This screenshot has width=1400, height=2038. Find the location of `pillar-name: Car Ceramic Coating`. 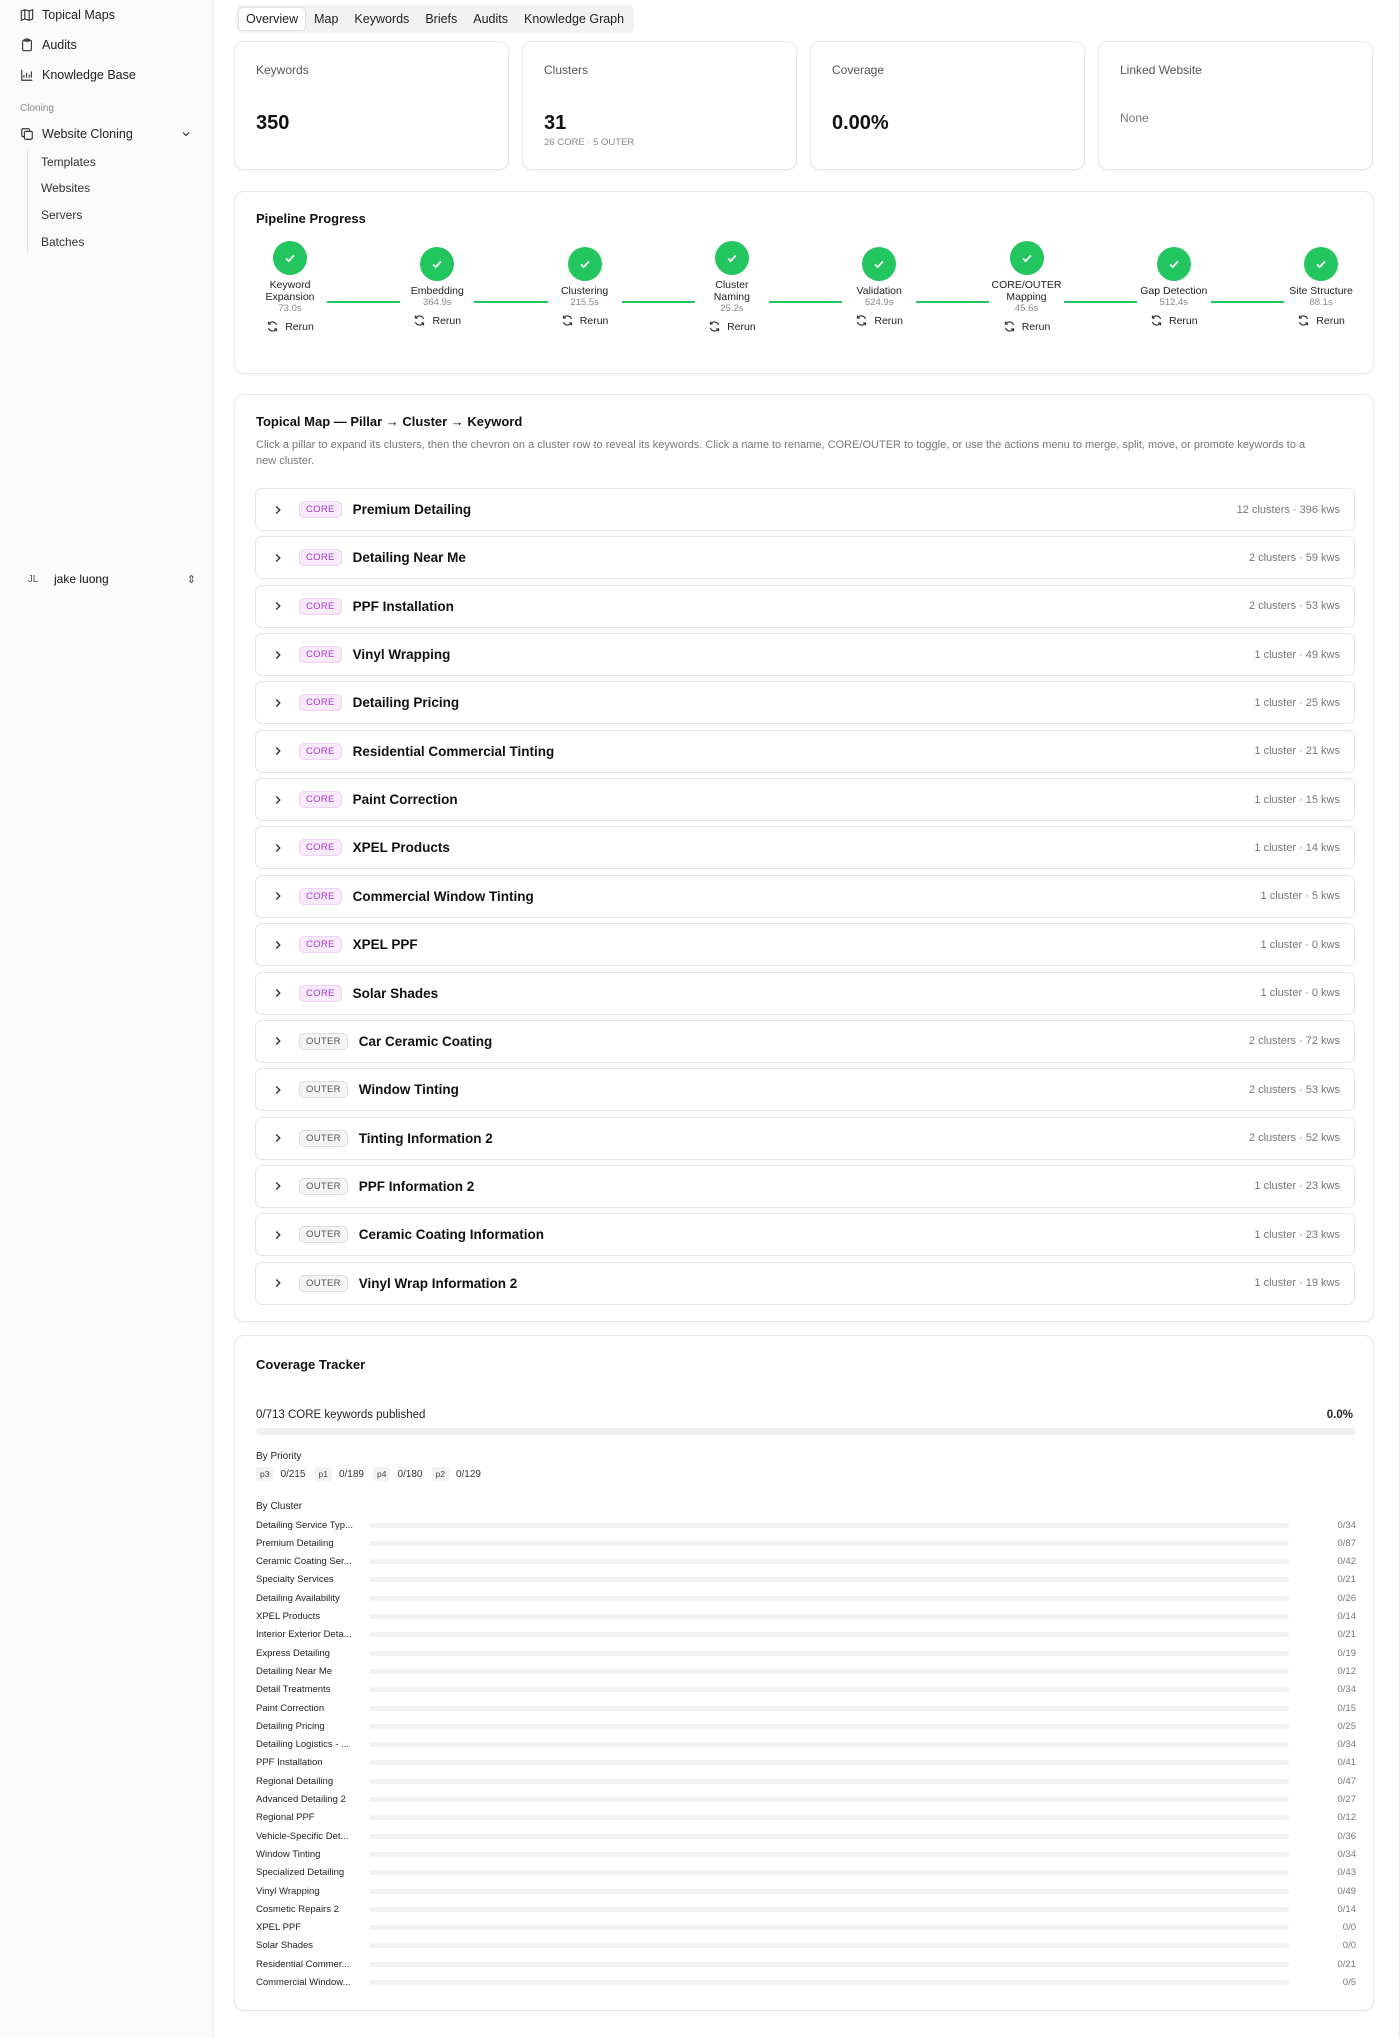

pillar-name: Car Ceramic Coating is located at coordinates (426, 1041).